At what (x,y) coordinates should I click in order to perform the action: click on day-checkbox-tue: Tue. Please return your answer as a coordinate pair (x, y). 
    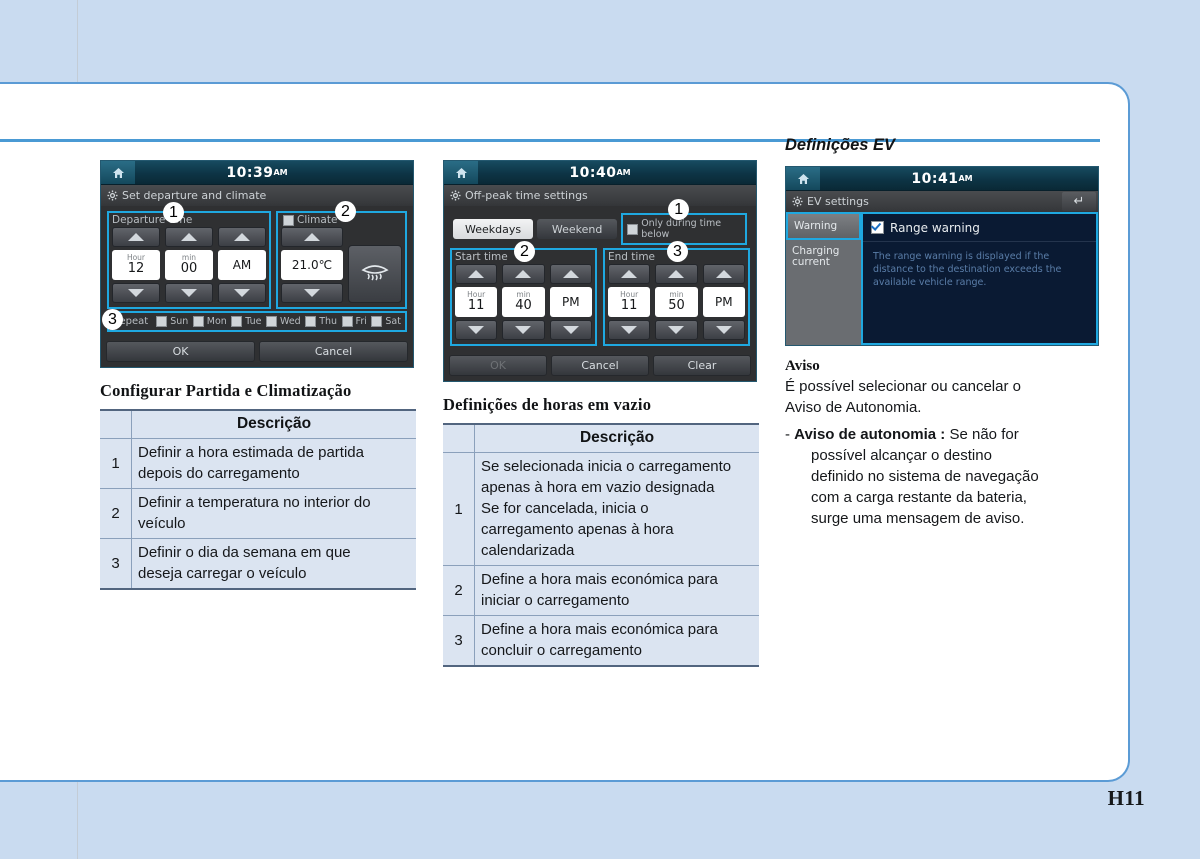
    Looking at the image, I should click on (246, 321).